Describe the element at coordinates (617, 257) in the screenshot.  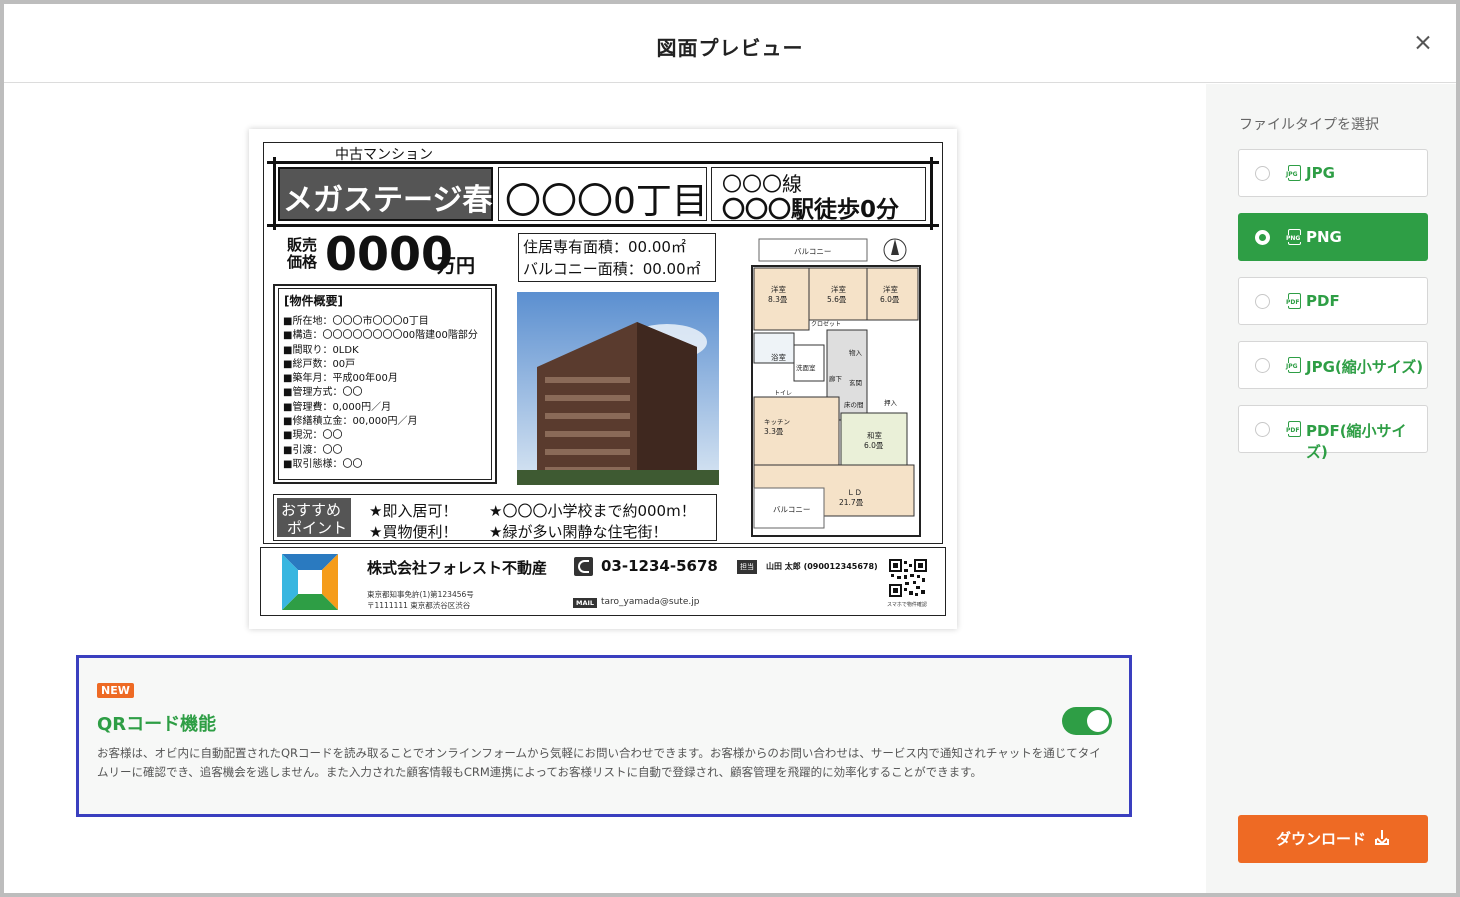
I see `flyer-area-box: 住居専有面積：00.00㎡ バルコニー面積：00.00㎡` at that location.